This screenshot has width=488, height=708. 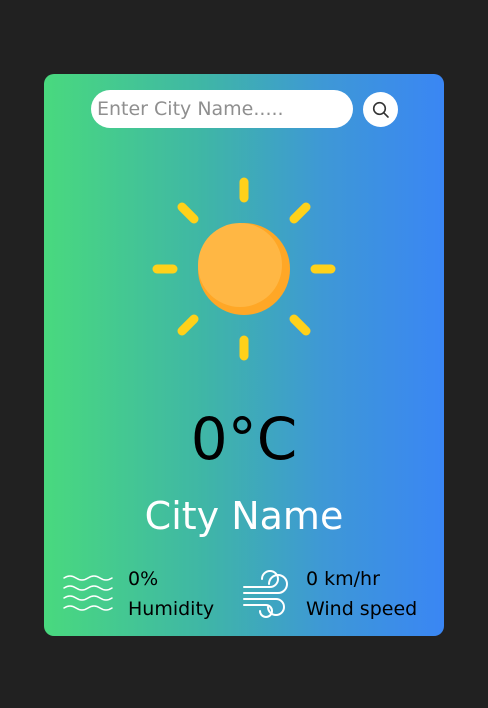 I want to click on wind-detail: 0 km/hr Wind speed, so click(x=328, y=594).